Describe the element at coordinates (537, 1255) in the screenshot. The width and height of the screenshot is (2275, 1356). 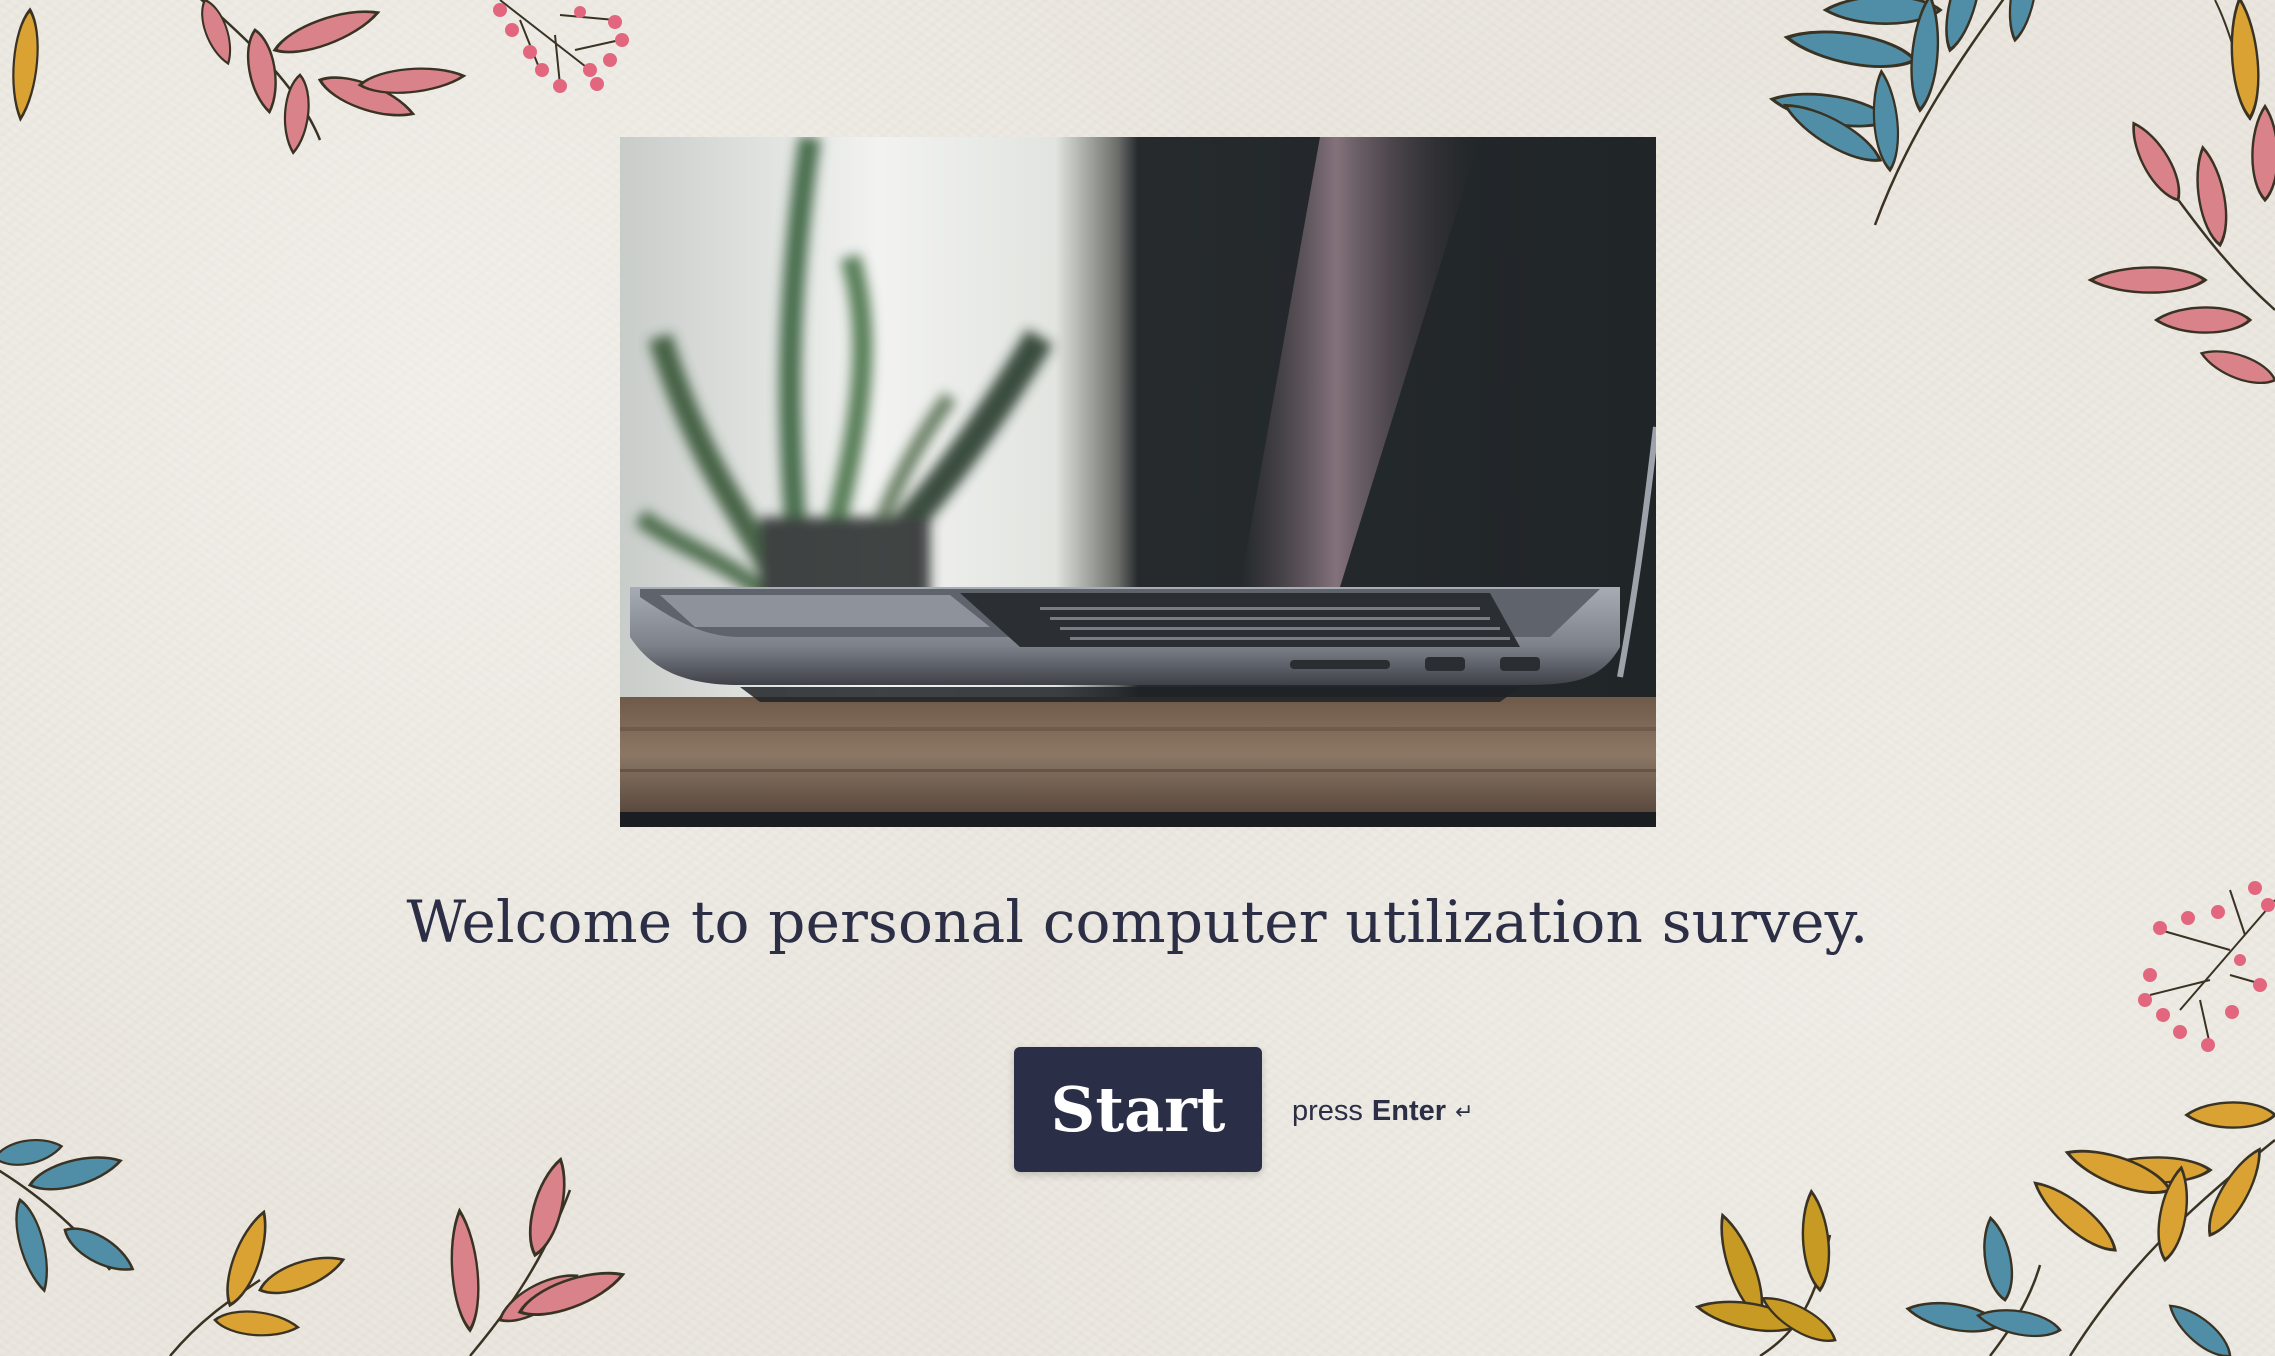
I see `leaf-cluster-bottom-left-pink` at that location.